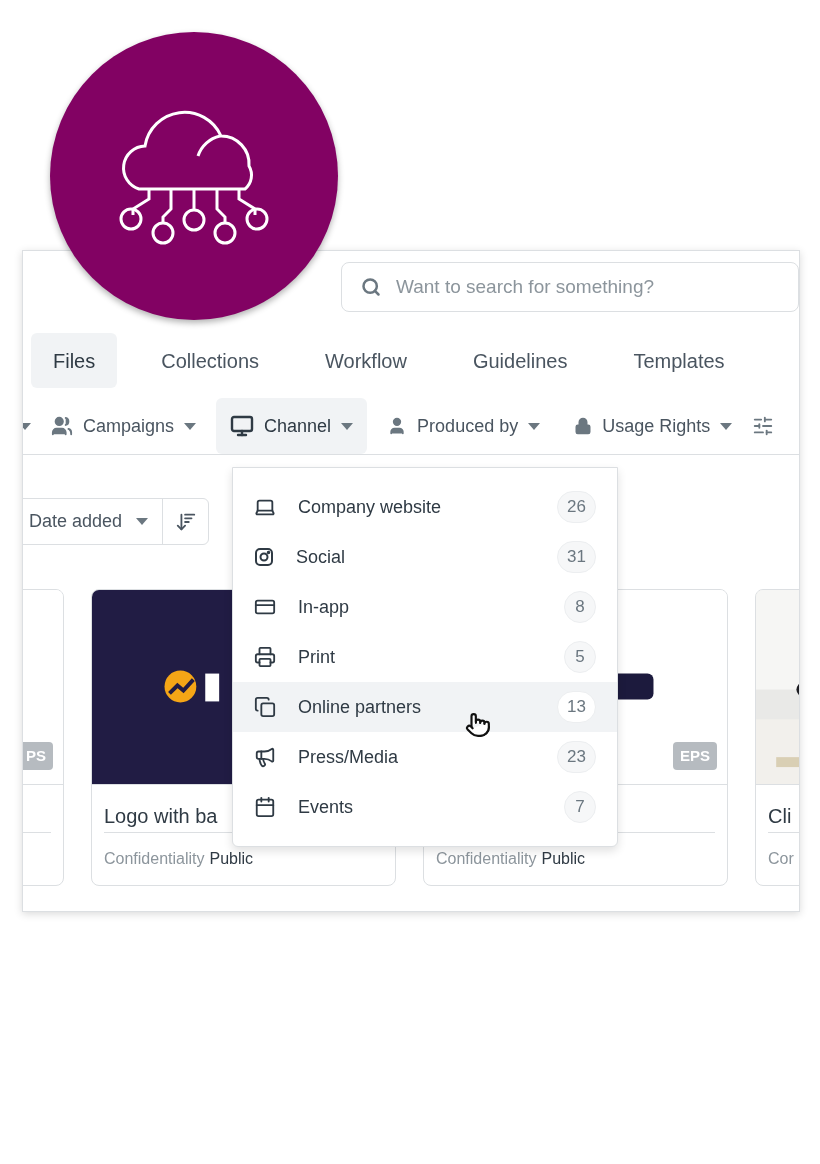  Describe the element at coordinates (580, 607) in the screenshot. I see `count-pill: 8` at that location.